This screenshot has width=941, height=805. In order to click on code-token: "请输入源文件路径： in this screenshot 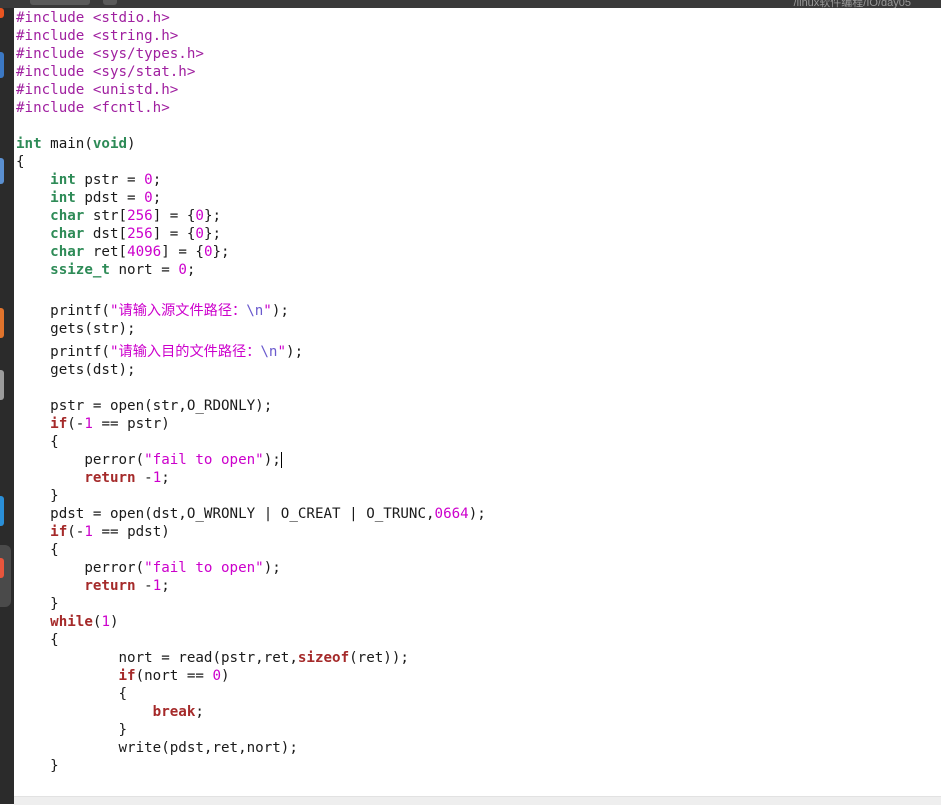, I will do `click(178, 311)`.